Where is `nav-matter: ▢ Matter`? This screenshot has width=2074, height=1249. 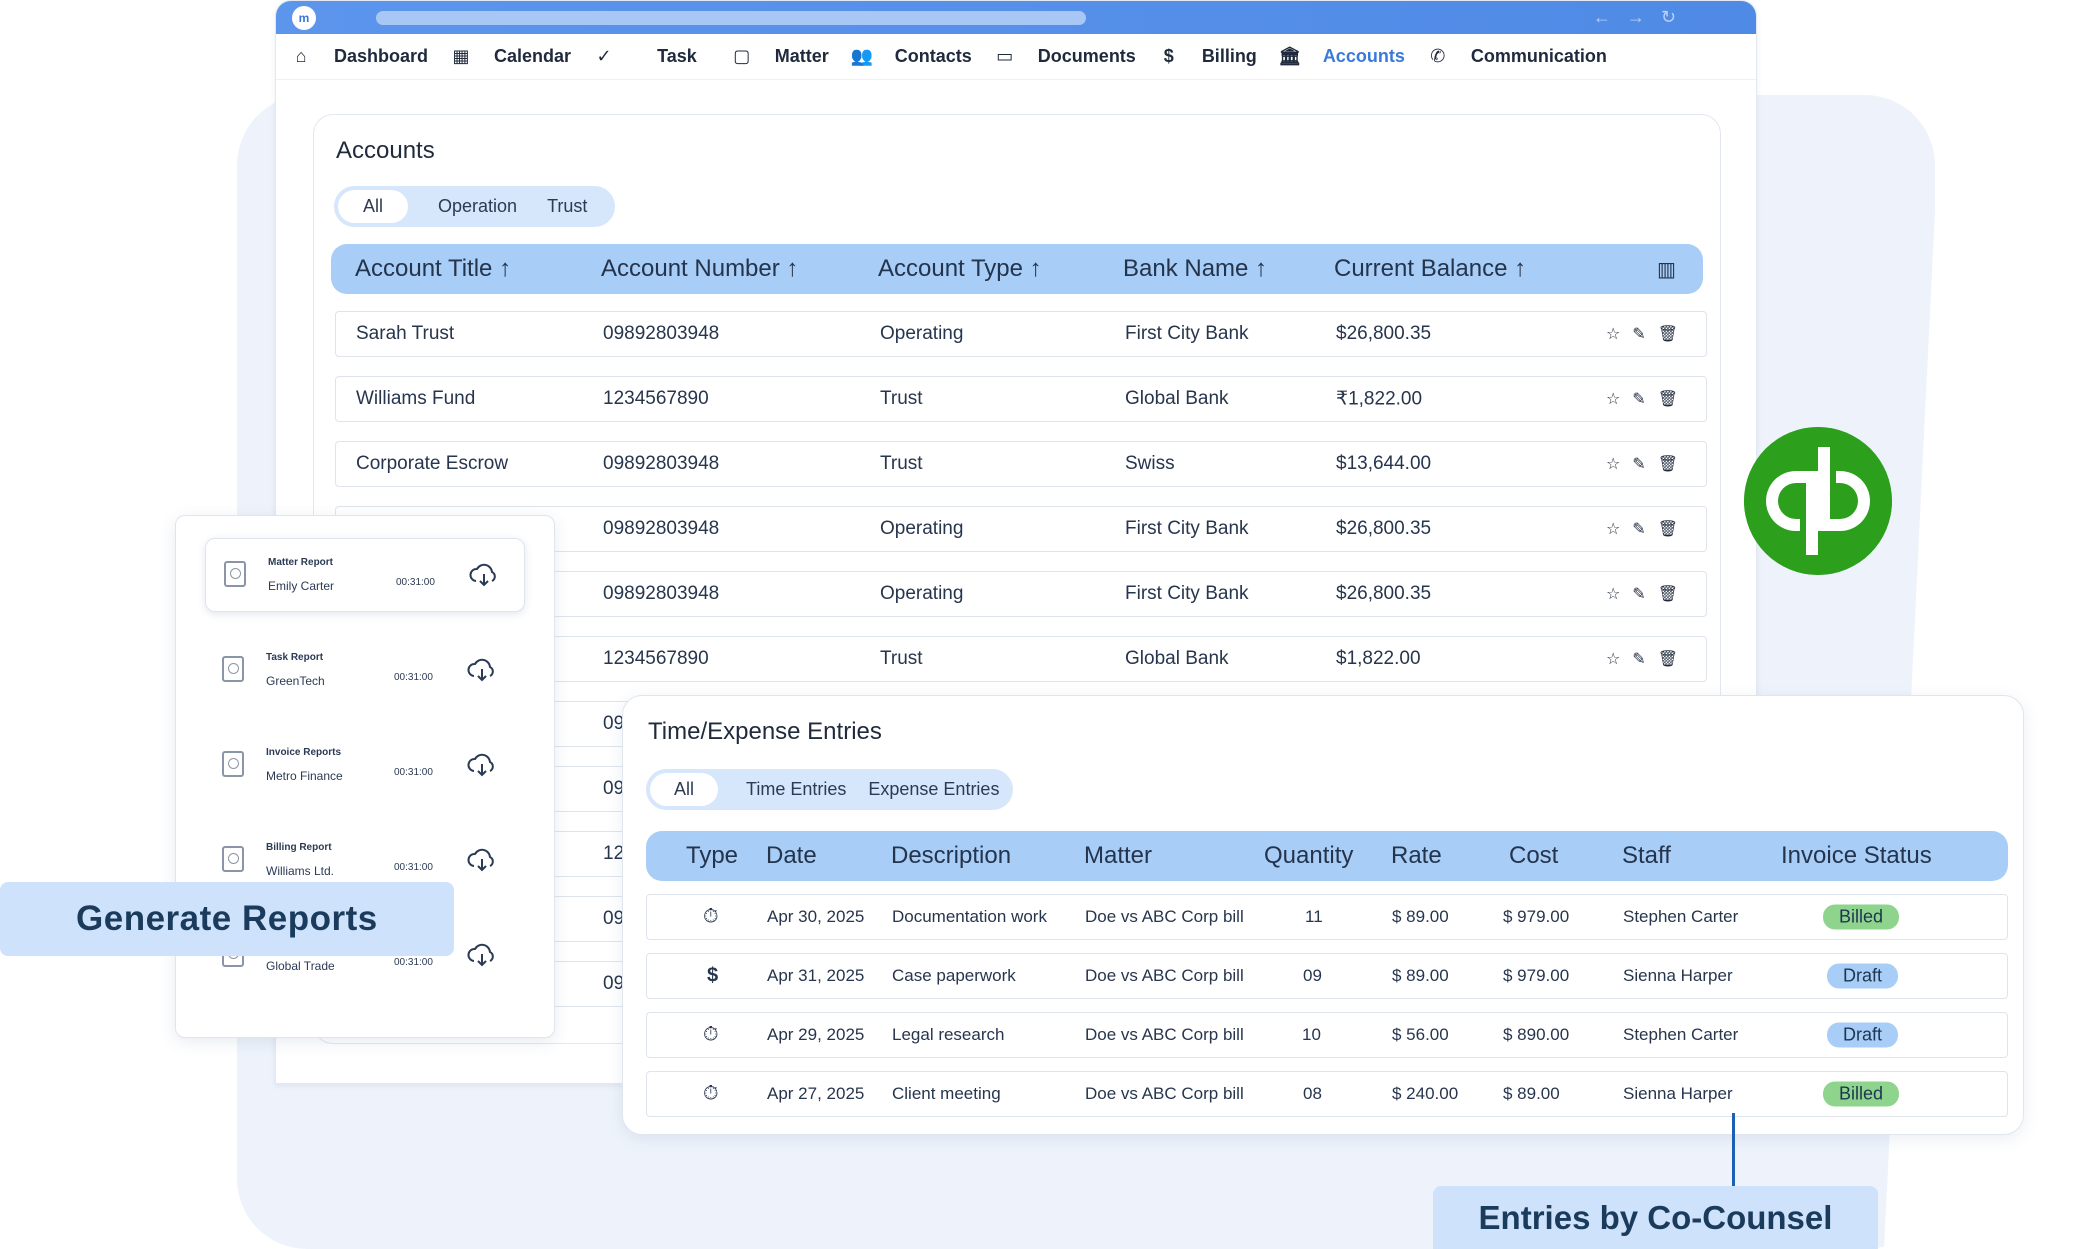 nav-matter: ▢ Matter is located at coordinates (780, 57).